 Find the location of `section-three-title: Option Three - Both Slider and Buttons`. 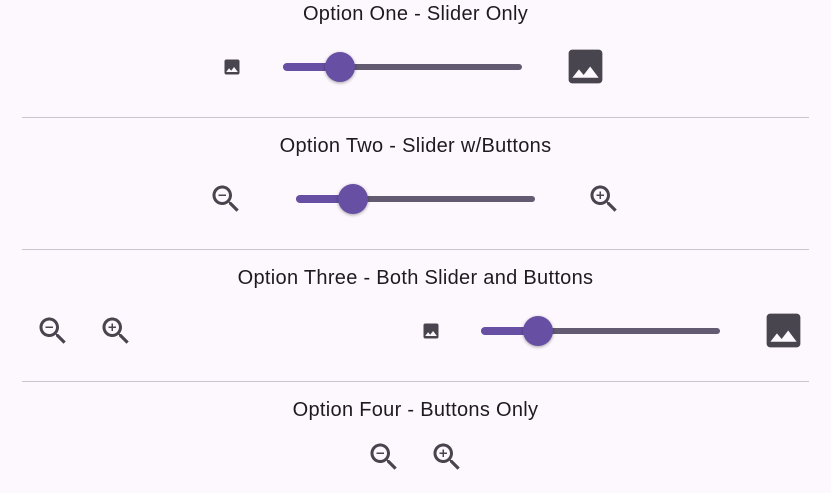

section-three-title: Option Three - Both Slider and Buttons is located at coordinates (415, 278).